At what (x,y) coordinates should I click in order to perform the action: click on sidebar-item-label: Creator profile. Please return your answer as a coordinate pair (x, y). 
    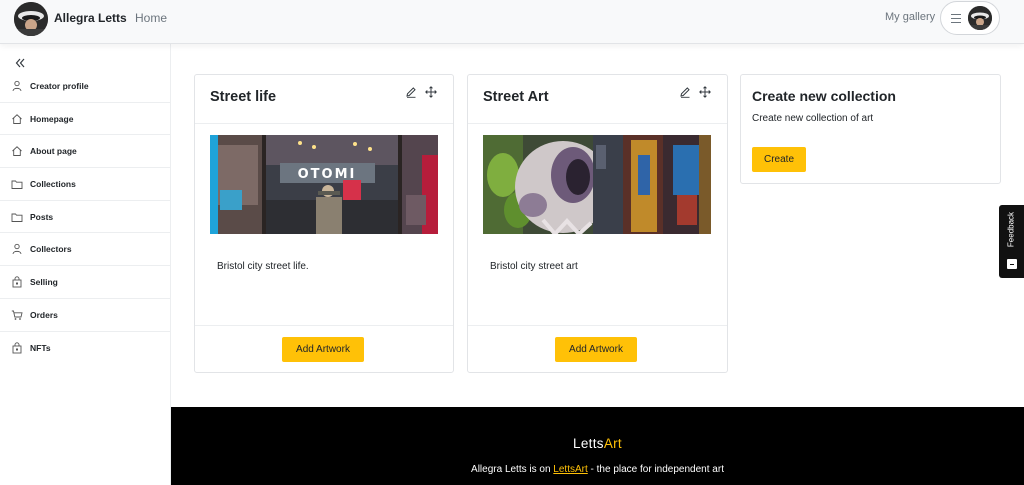
    Looking at the image, I should click on (59, 85).